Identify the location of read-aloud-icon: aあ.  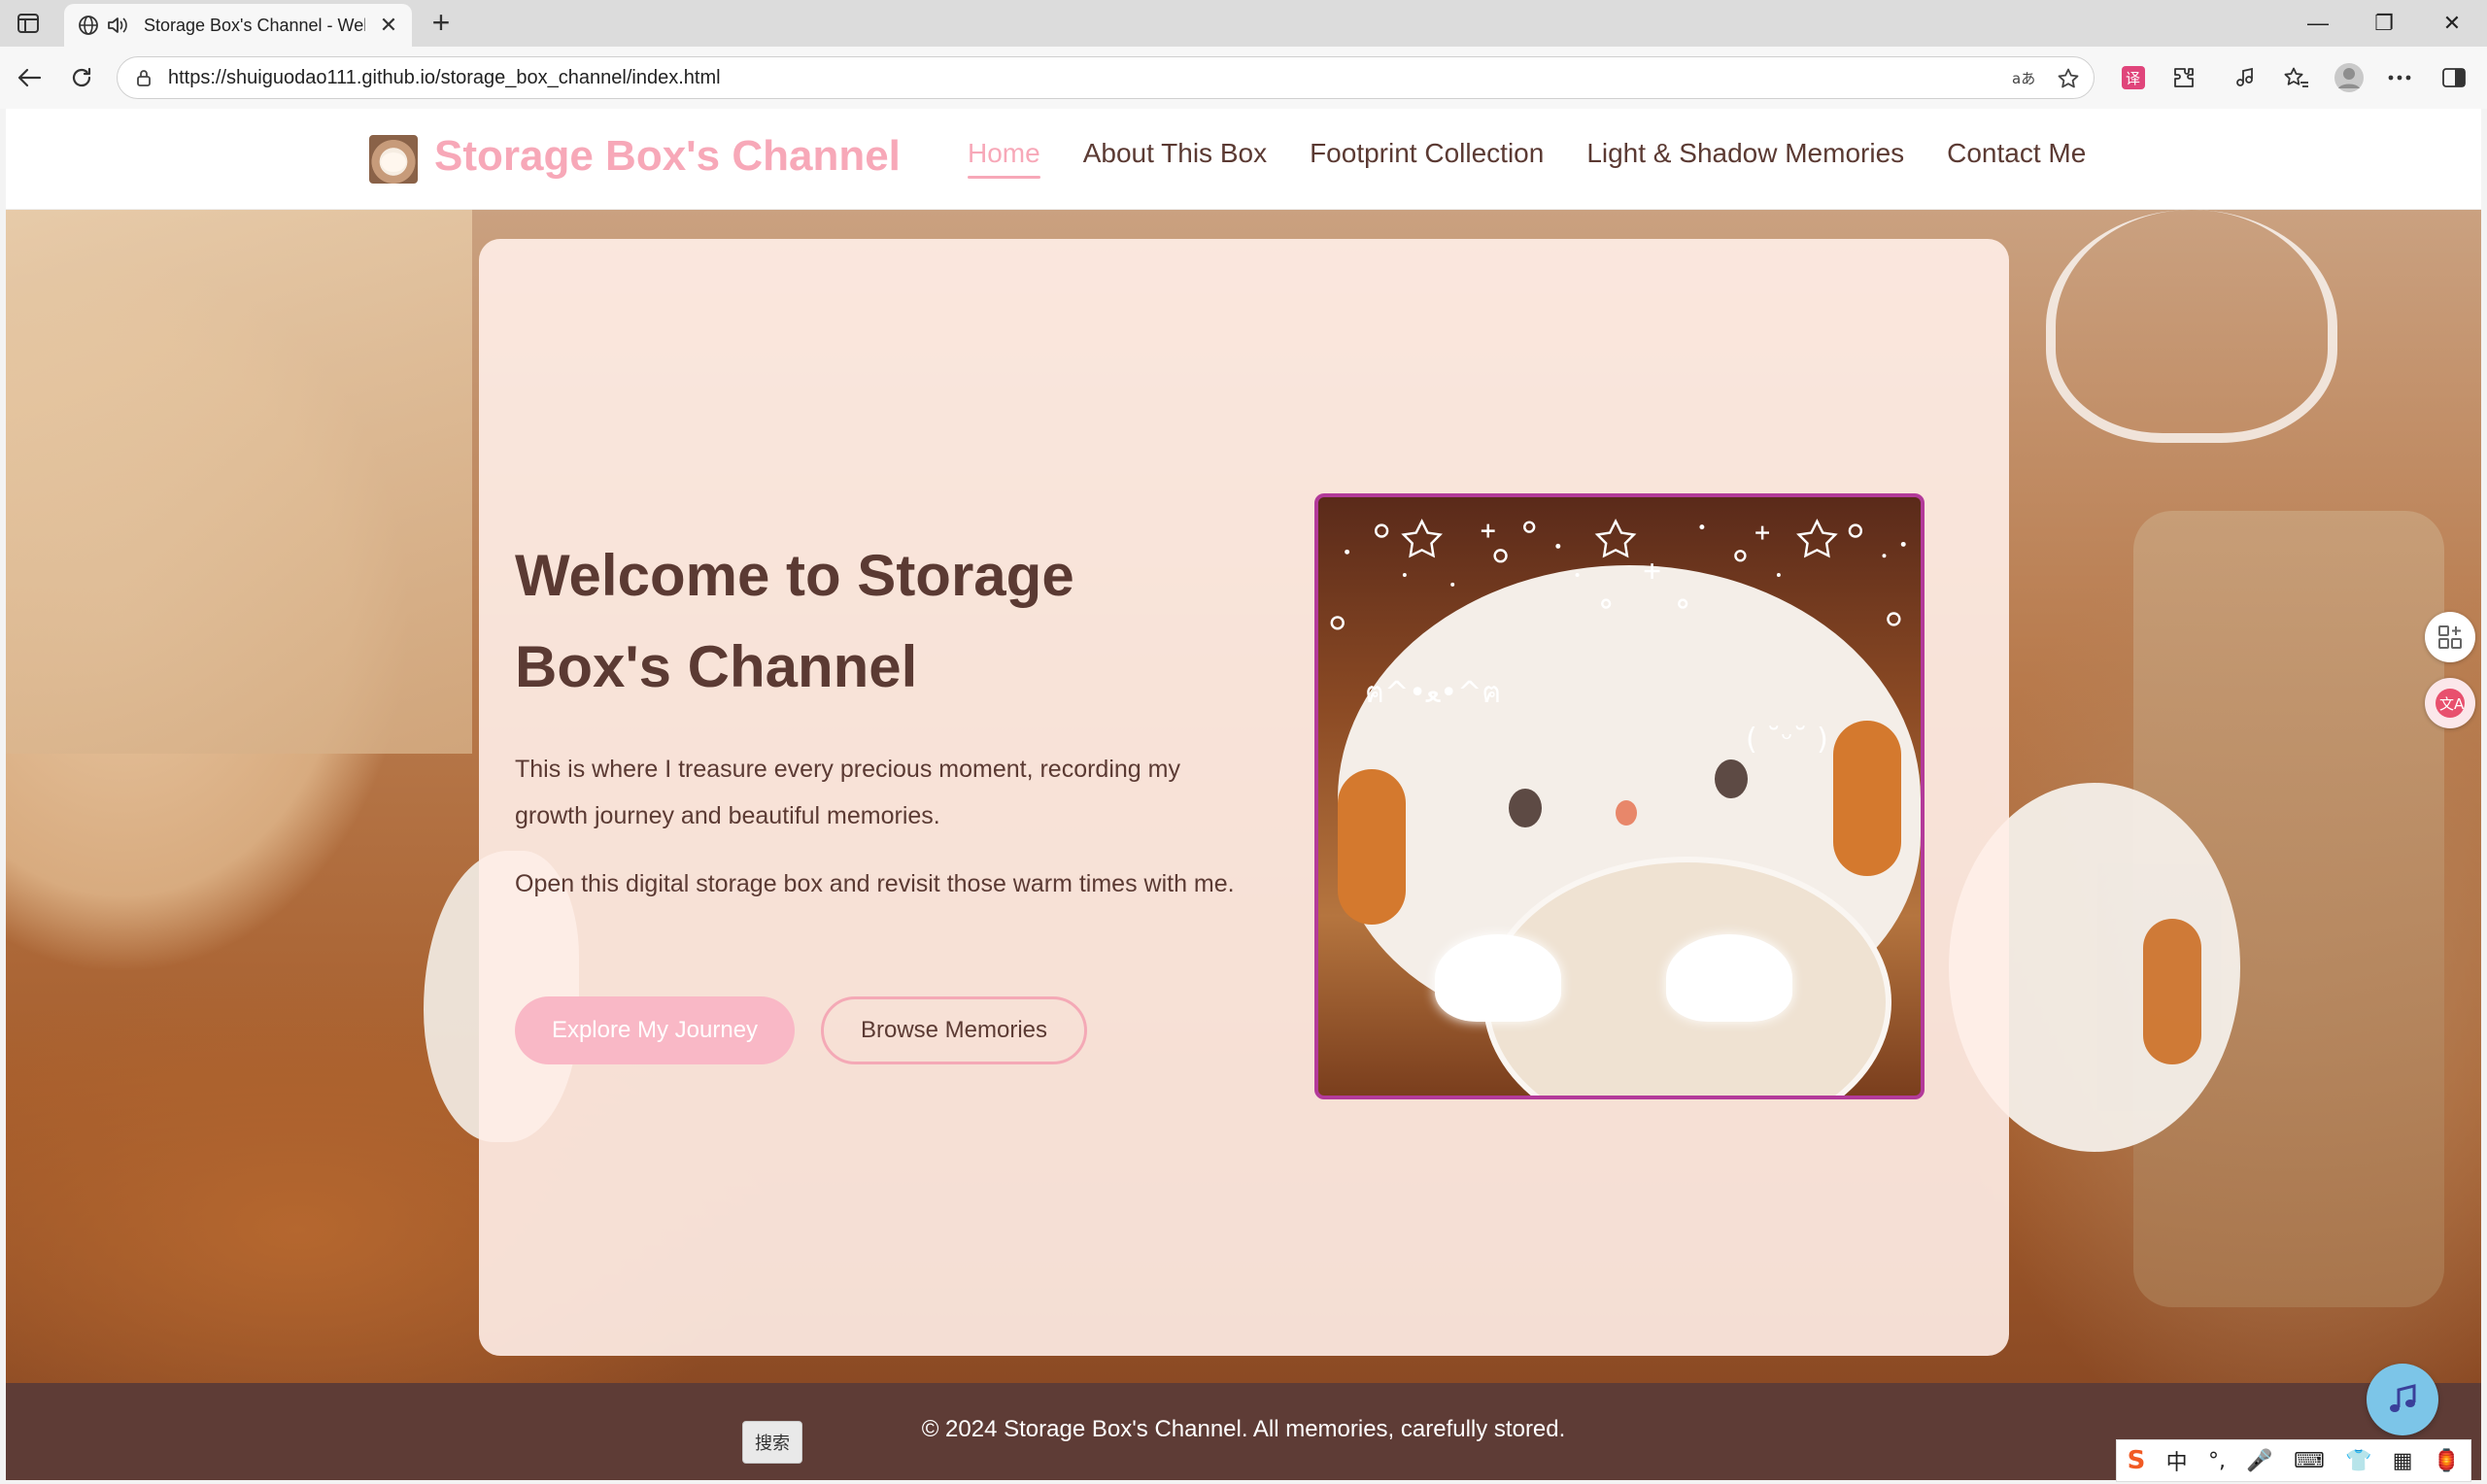
(2023, 78).